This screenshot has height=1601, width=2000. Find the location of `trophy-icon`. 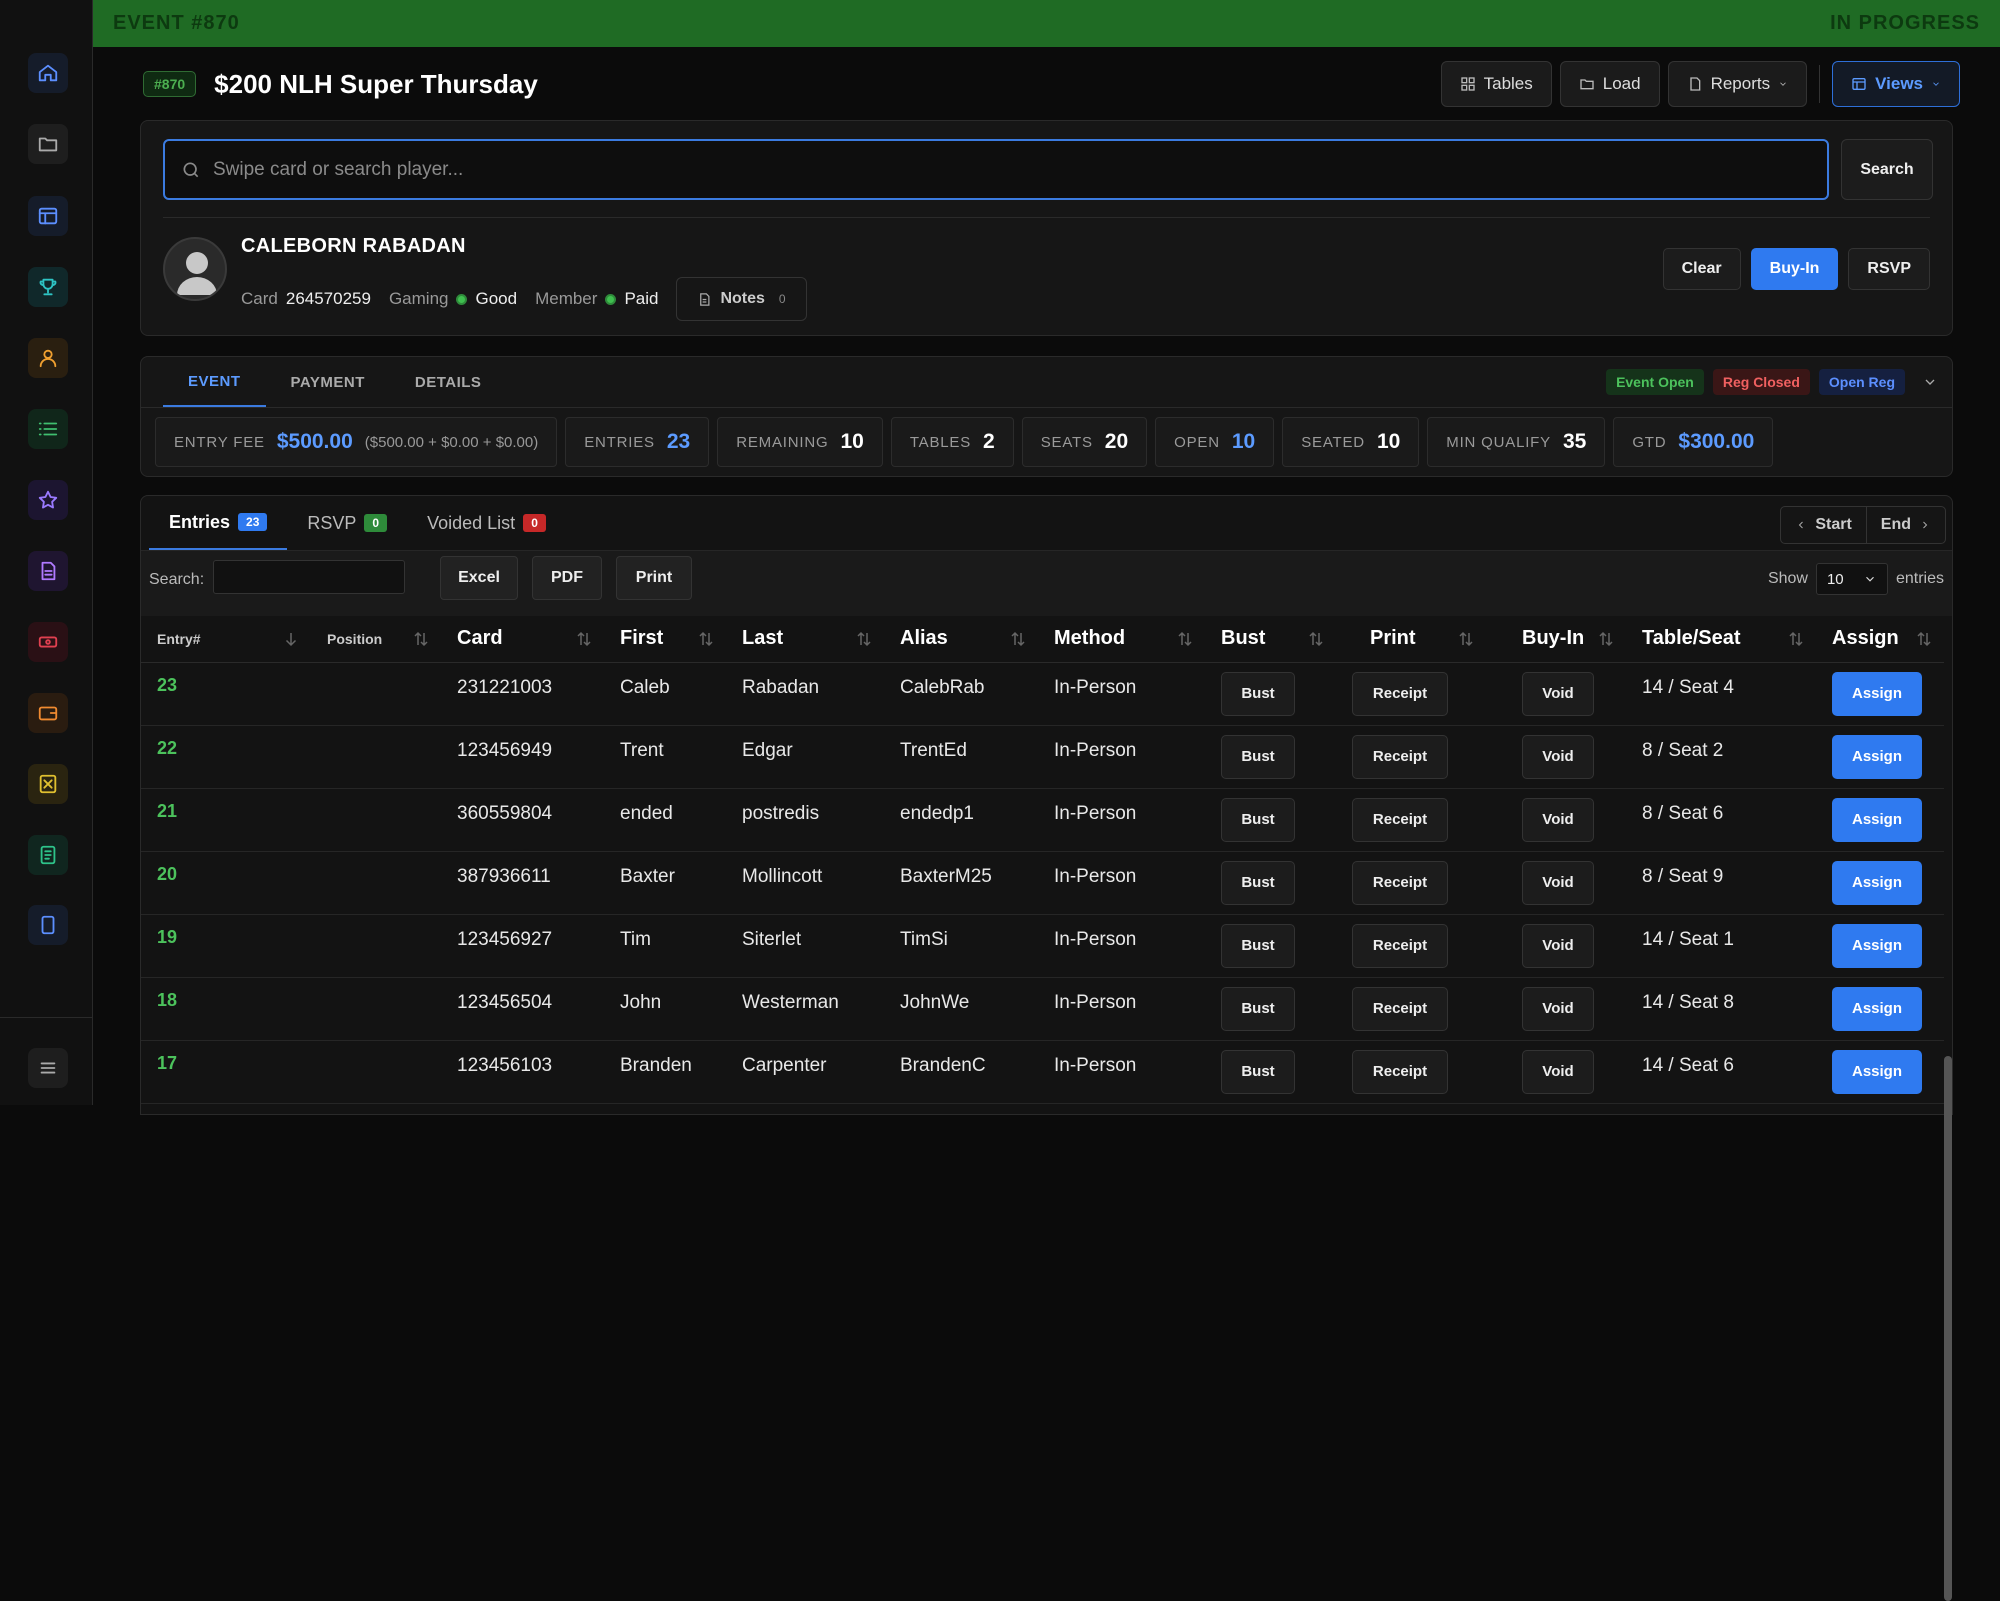

trophy-icon is located at coordinates (48, 287).